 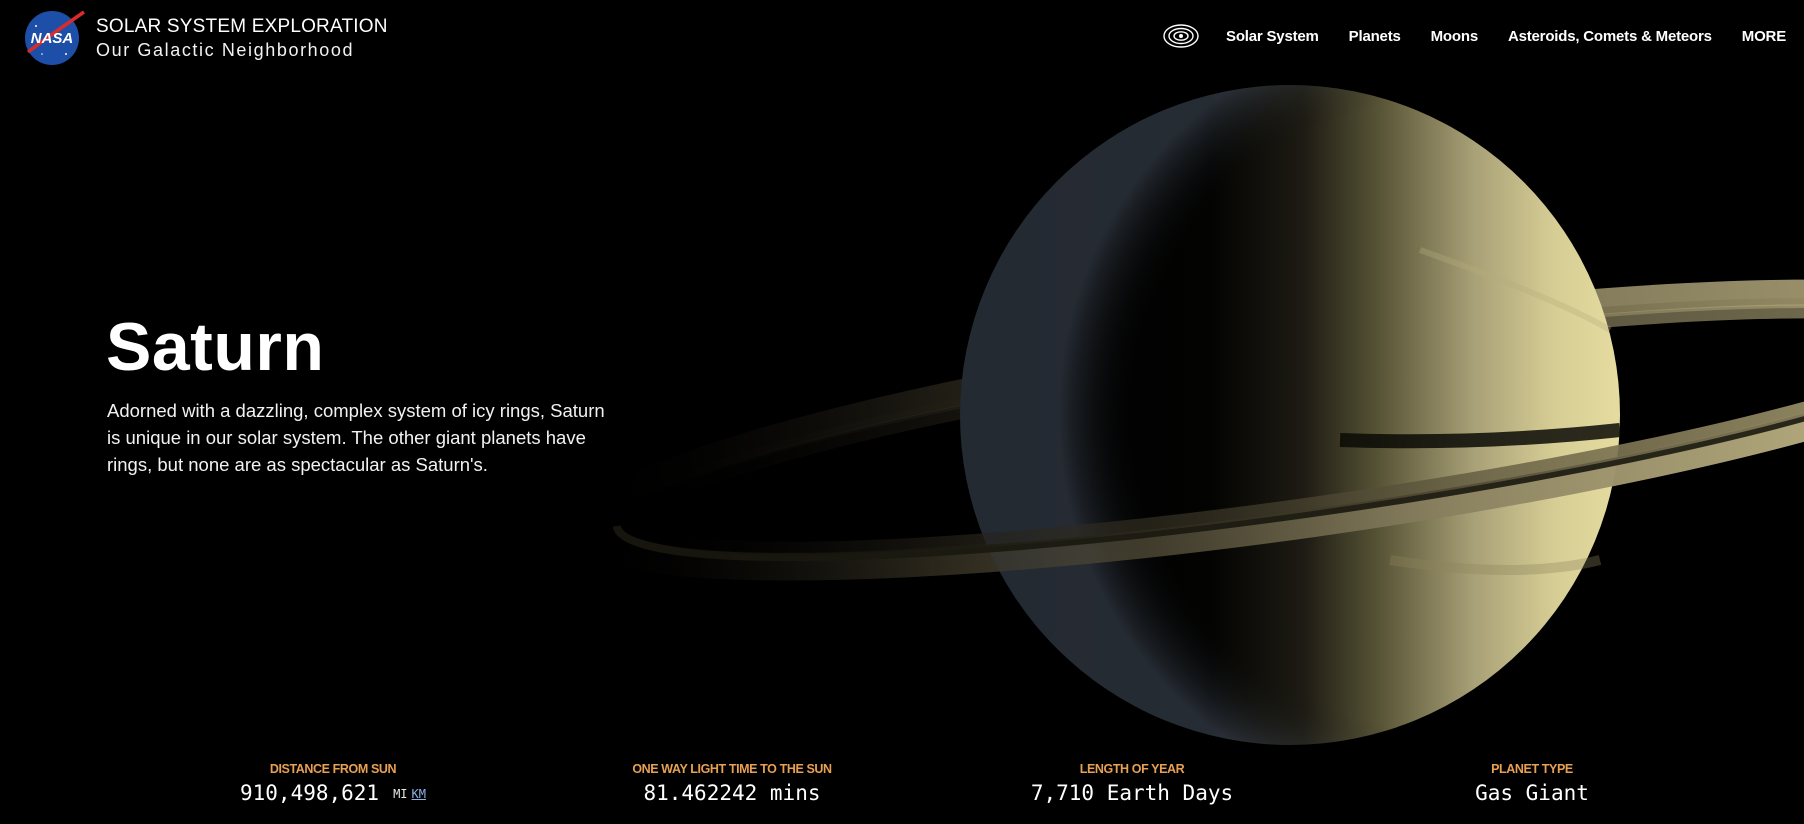 I want to click on stat-label: ONE WAY LIGHT TIME TO THE SUN, so click(x=732, y=769).